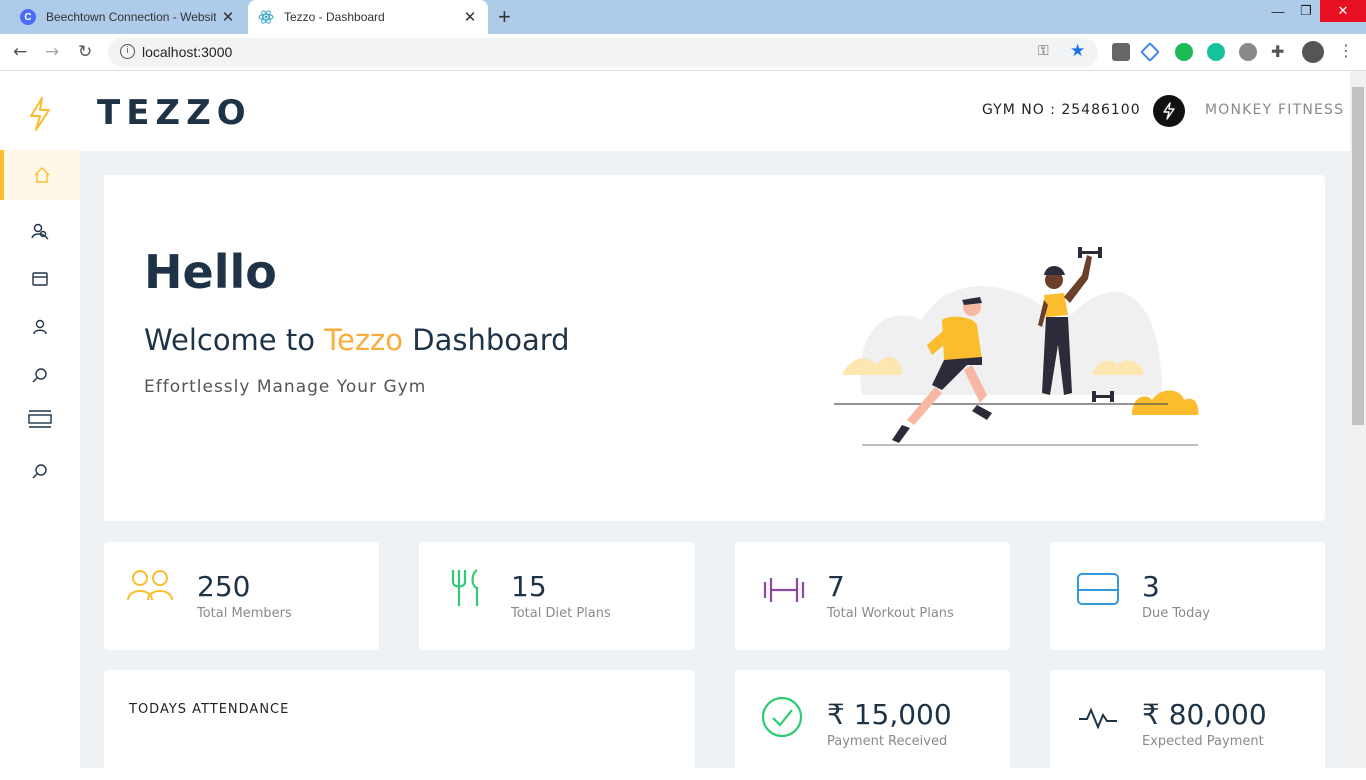 The height and width of the screenshot is (780, 1366). I want to click on extension-bolt-icon, so click(1248, 52).